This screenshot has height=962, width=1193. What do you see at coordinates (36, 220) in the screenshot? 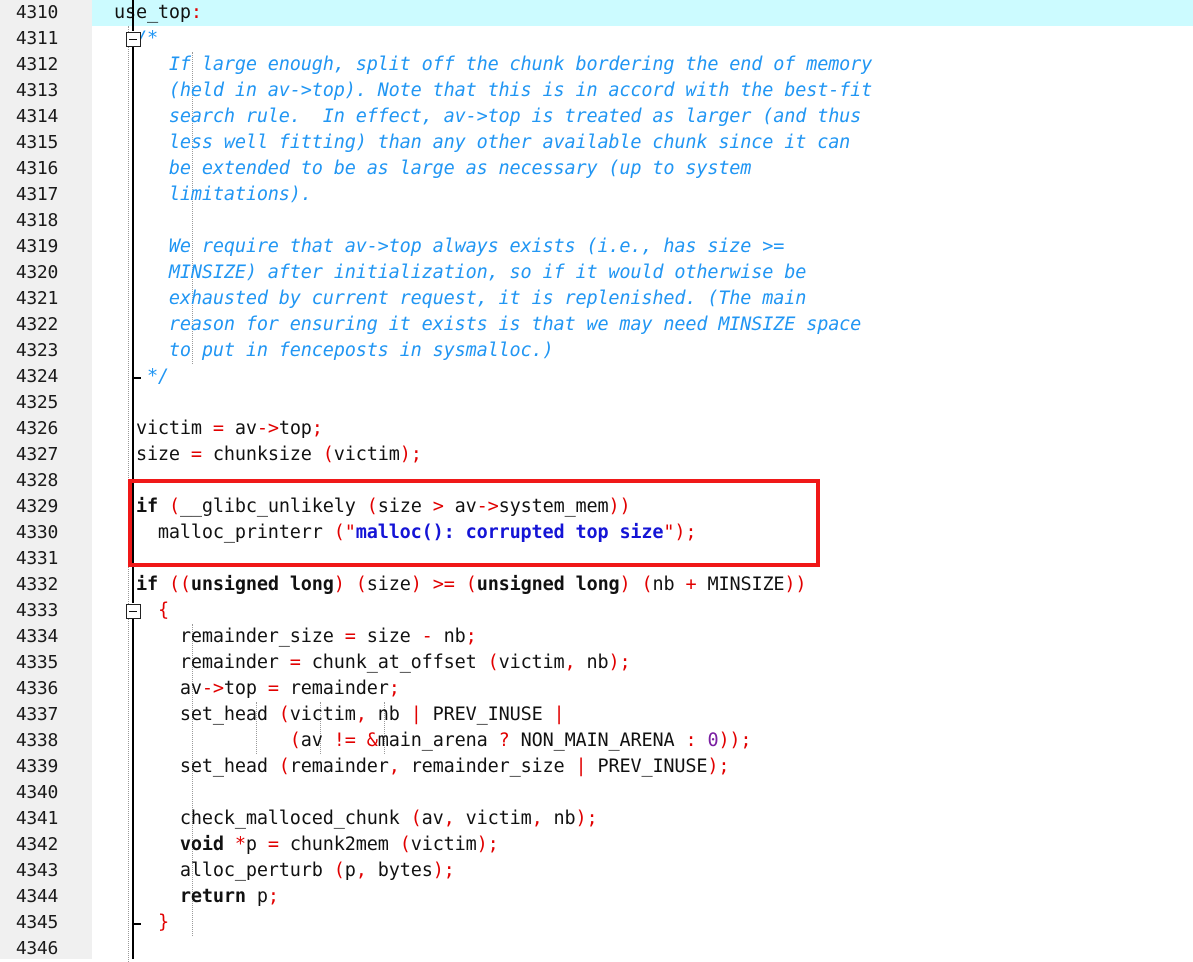
I see `line-number: 4318` at bounding box center [36, 220].